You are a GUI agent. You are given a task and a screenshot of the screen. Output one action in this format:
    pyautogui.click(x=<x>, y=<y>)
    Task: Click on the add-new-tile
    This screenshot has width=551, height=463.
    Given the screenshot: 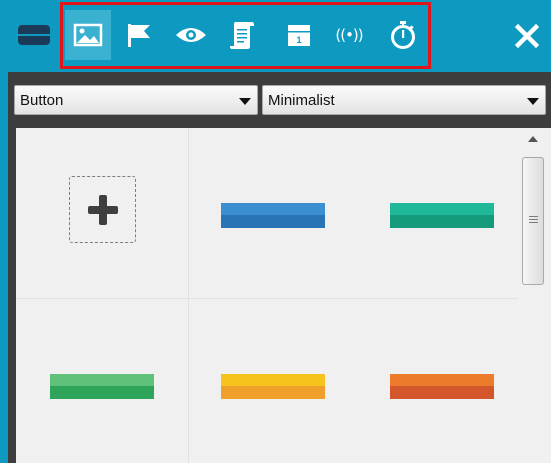 What is the action you would take?
    pyautogui.click(x=102, y=209)
    